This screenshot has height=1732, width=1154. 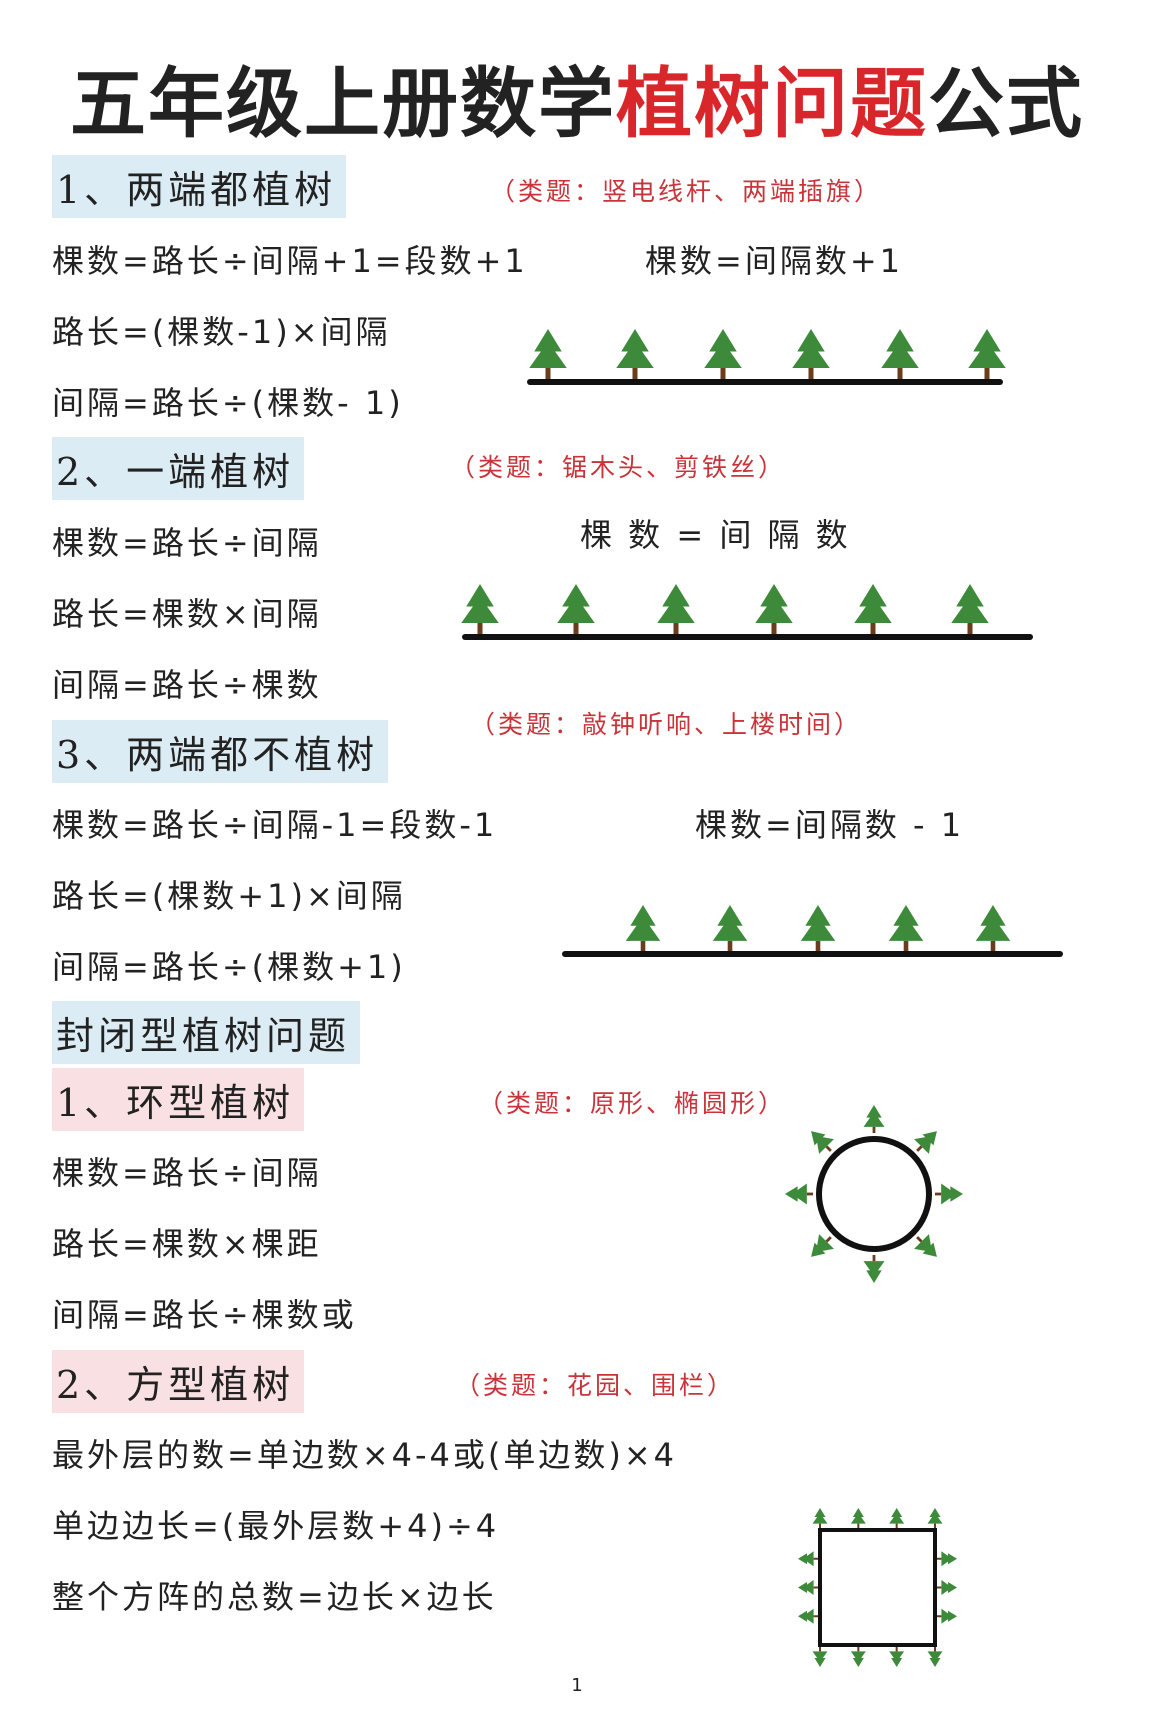 I want to click on page-title: 五年级上册数学植树问题公式, so click(x=577, y=97).